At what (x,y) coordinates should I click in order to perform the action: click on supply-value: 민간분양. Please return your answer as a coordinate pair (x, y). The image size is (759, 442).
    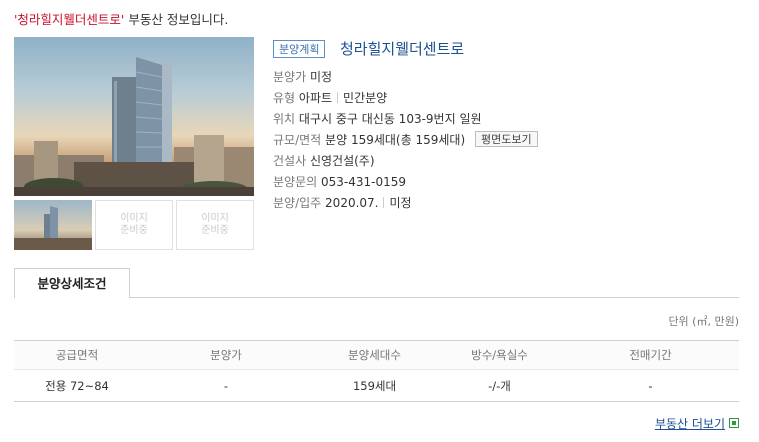
    Looking at the image, I should click on (365, 98).